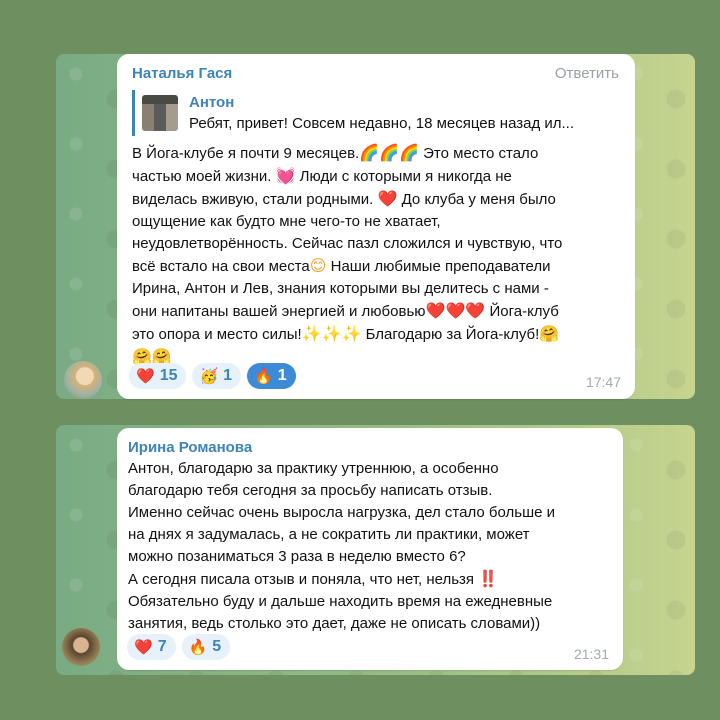  What do you see at coordinates (285, 175) in the screenshot?
I see `pink-heart-emoji-icon: 💓` at bounding box center [285, 175].